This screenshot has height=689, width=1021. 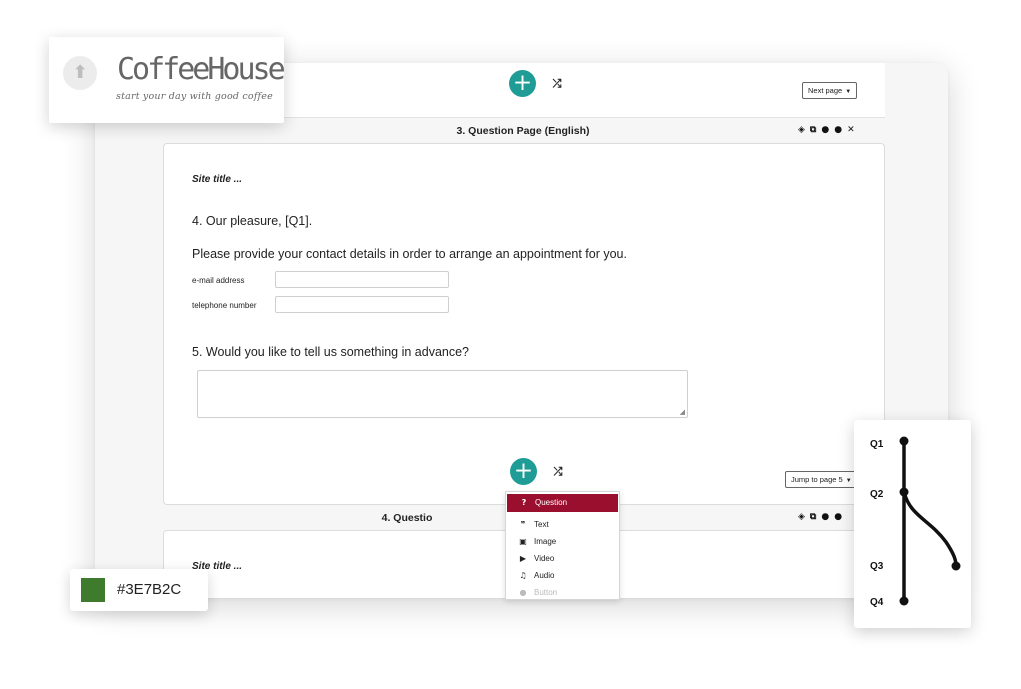 I want to click on button-icon: ●, so click(x=523, y=592).